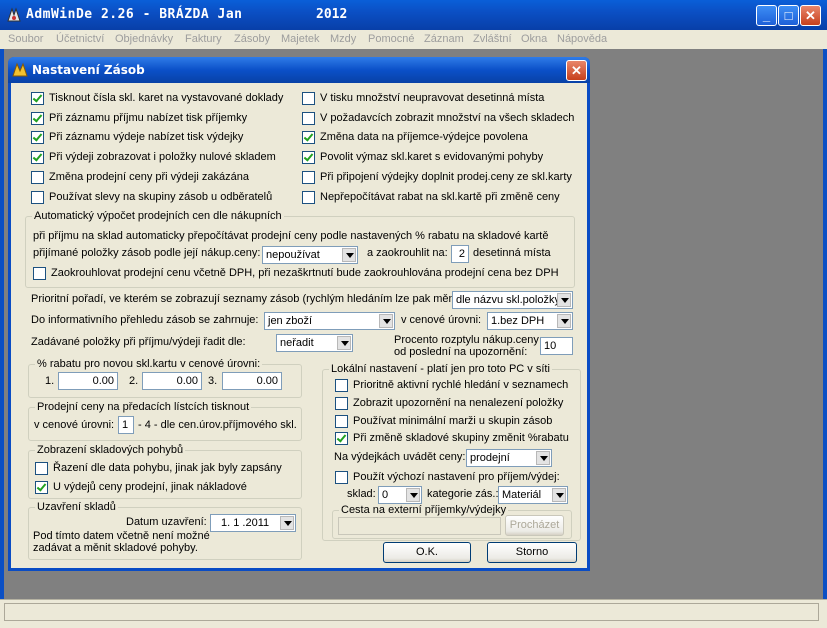  I want to click on menu-napoveda: Nápověda, so click(582, 39).